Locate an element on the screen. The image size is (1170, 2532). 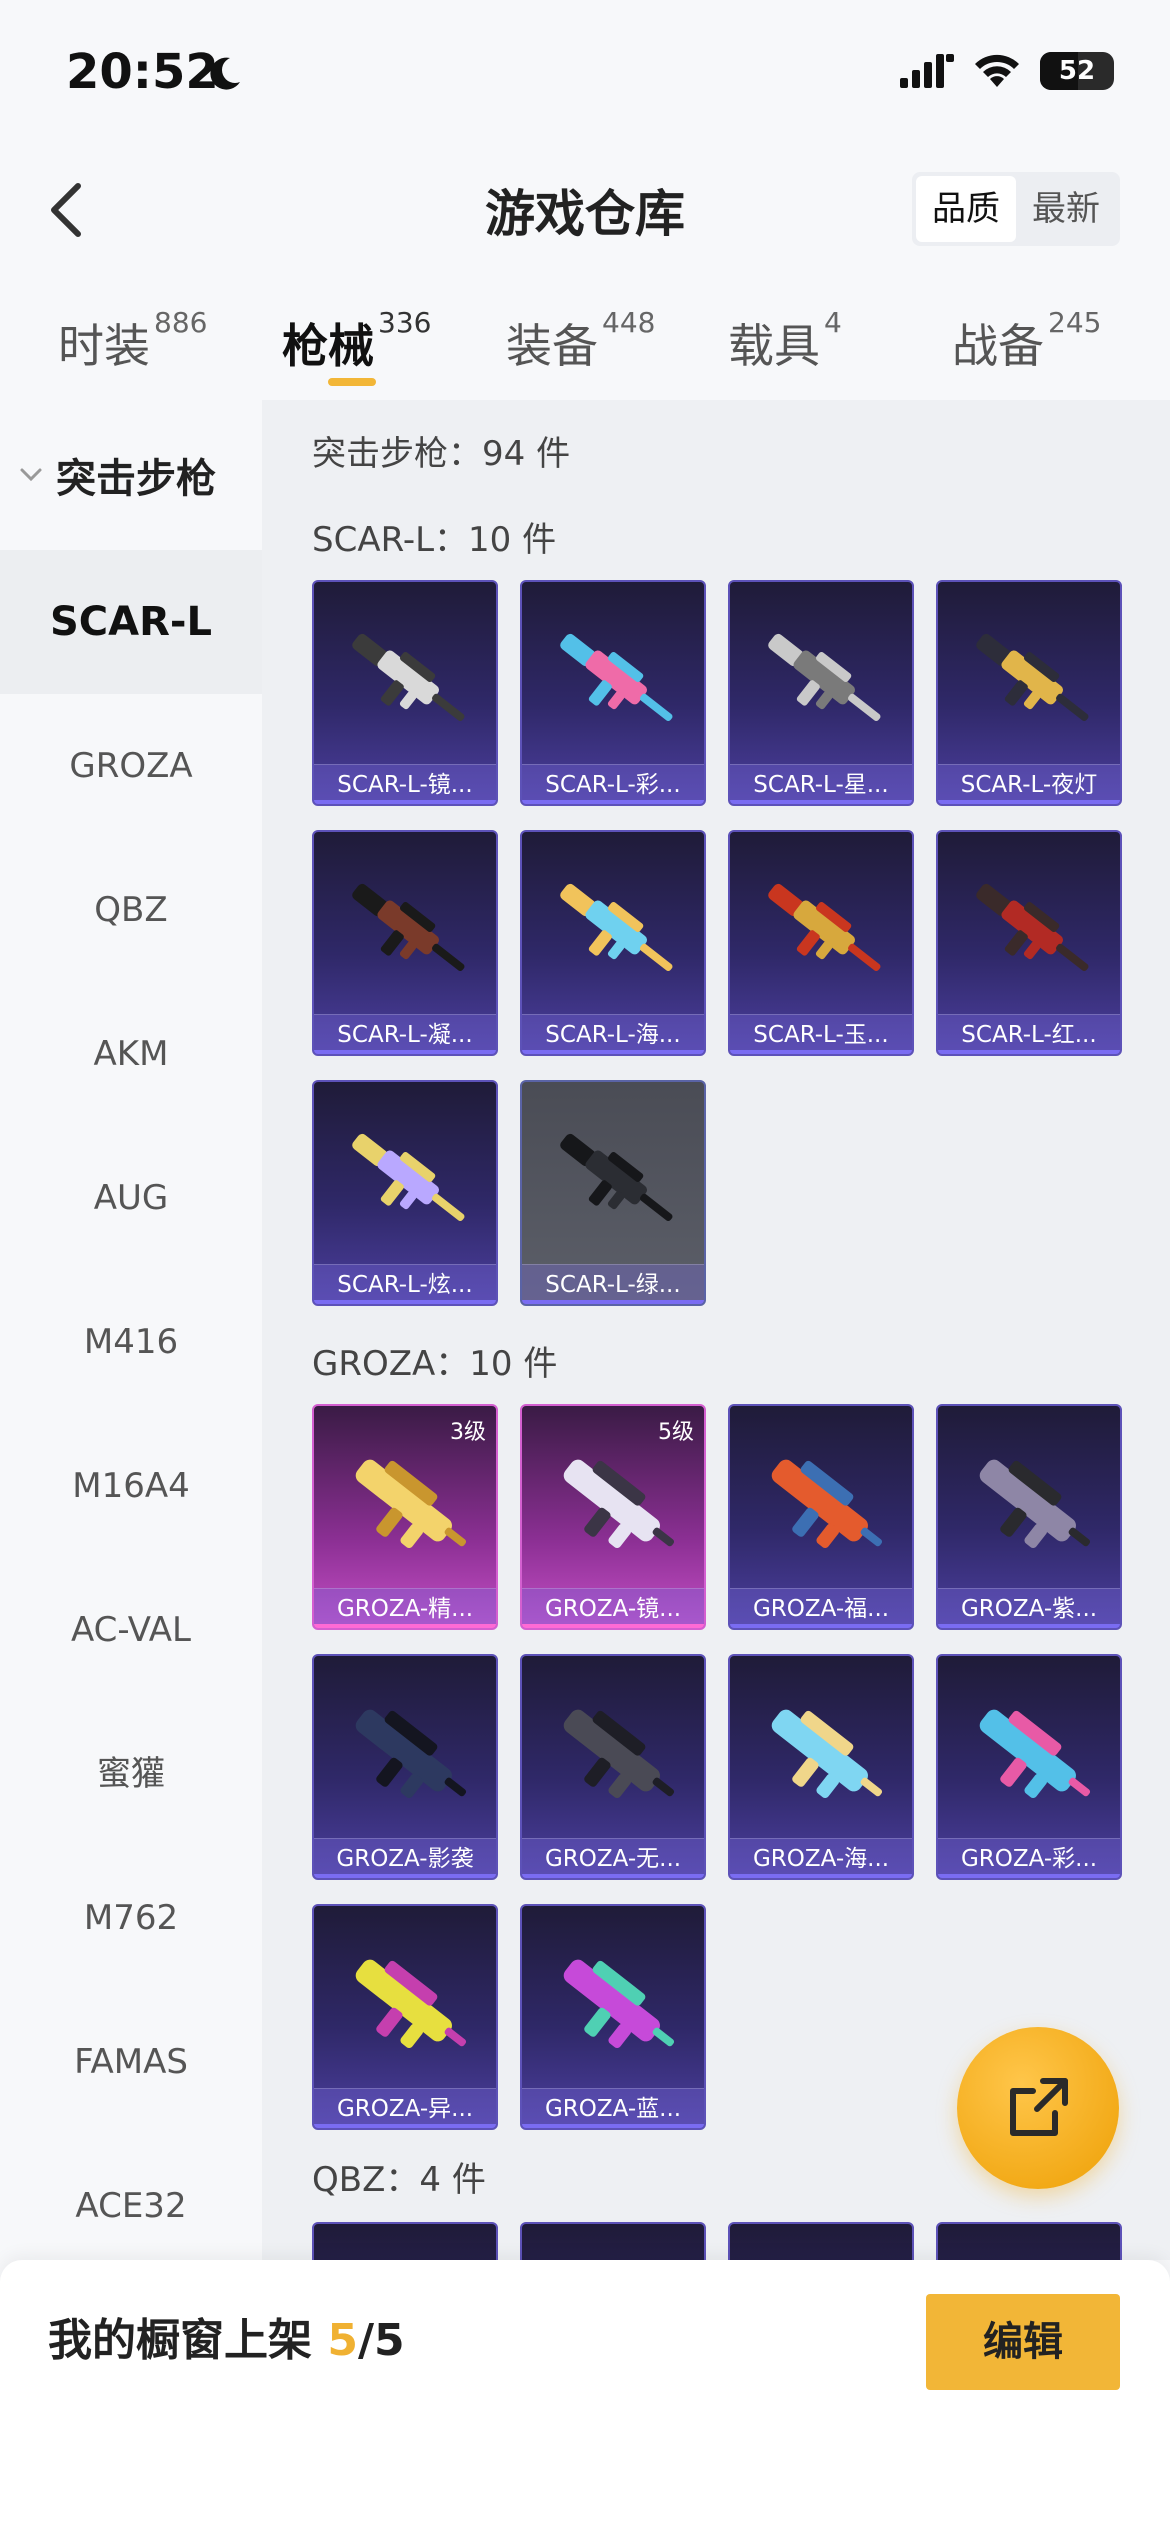
tab-count: 448 is located at coordinates (629, 322).